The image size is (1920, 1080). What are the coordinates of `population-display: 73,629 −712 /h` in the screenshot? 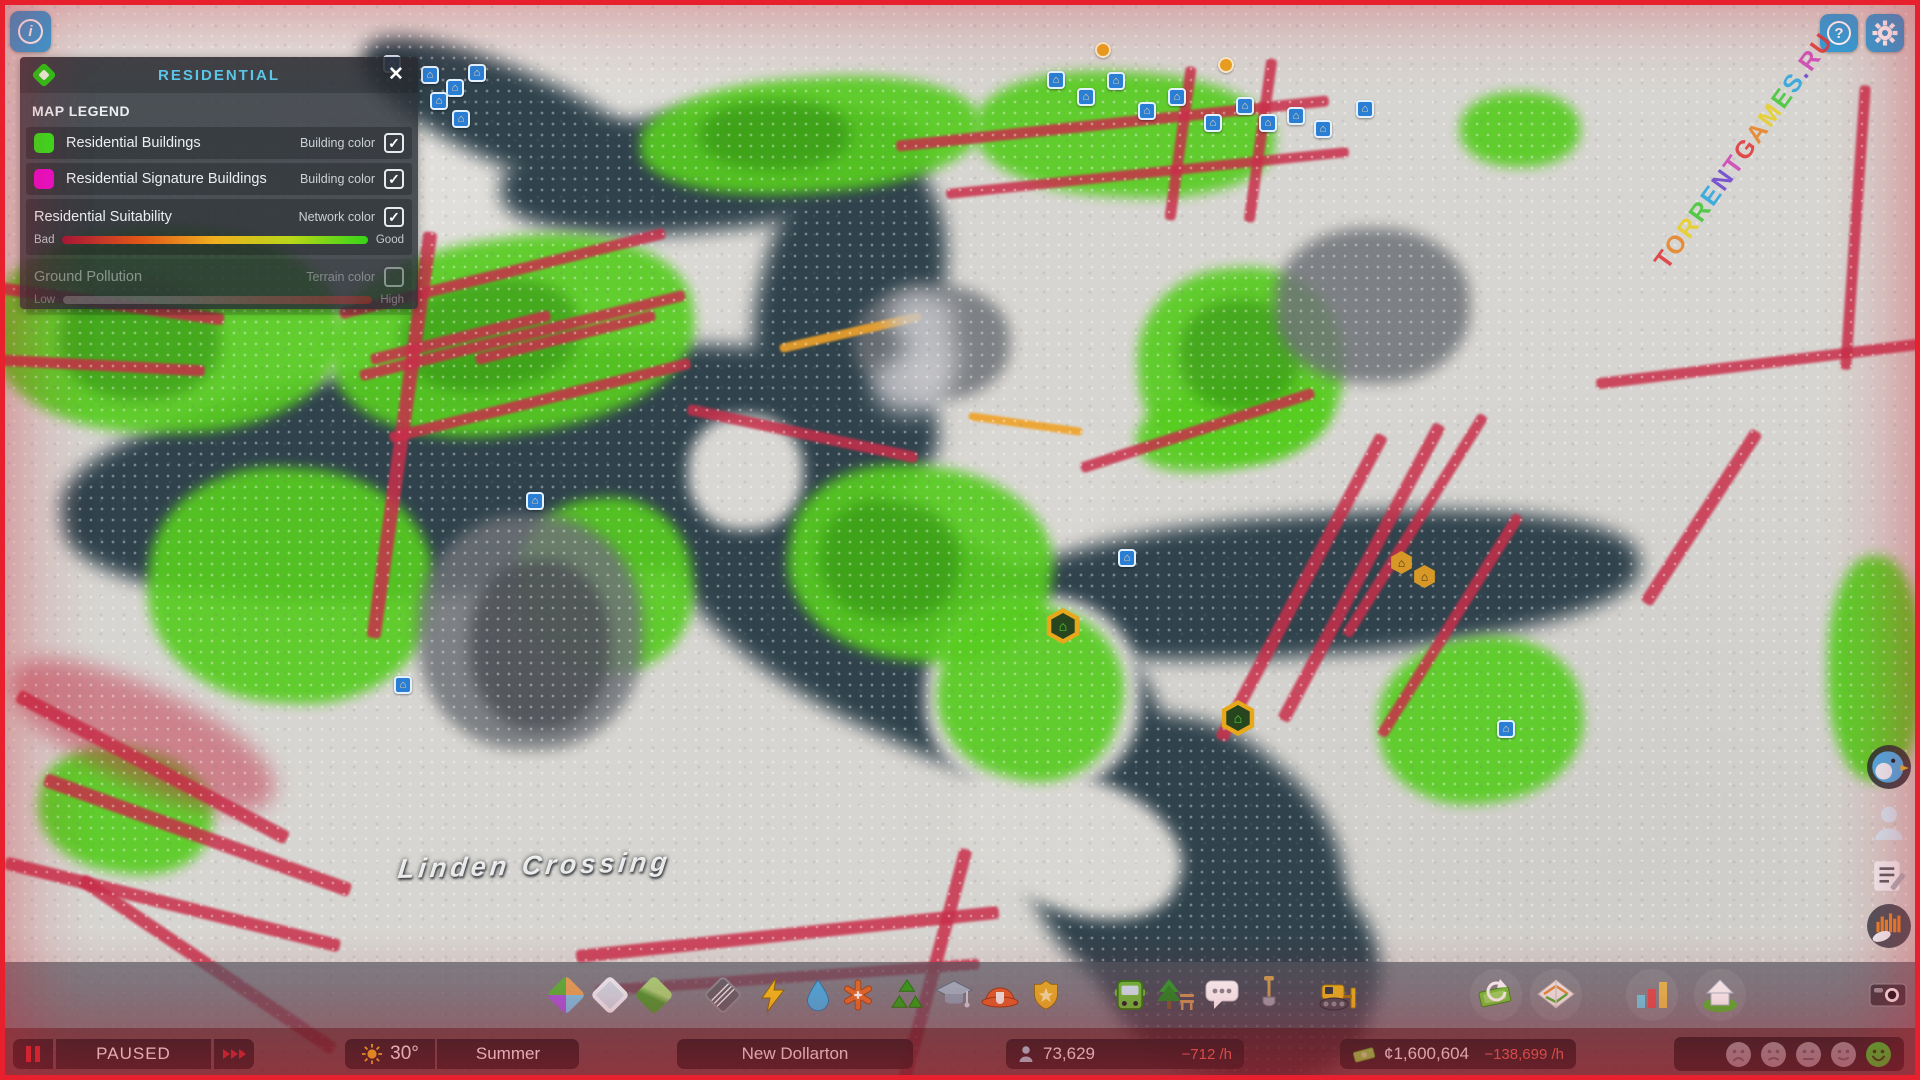 It's located at (1125, 1054).